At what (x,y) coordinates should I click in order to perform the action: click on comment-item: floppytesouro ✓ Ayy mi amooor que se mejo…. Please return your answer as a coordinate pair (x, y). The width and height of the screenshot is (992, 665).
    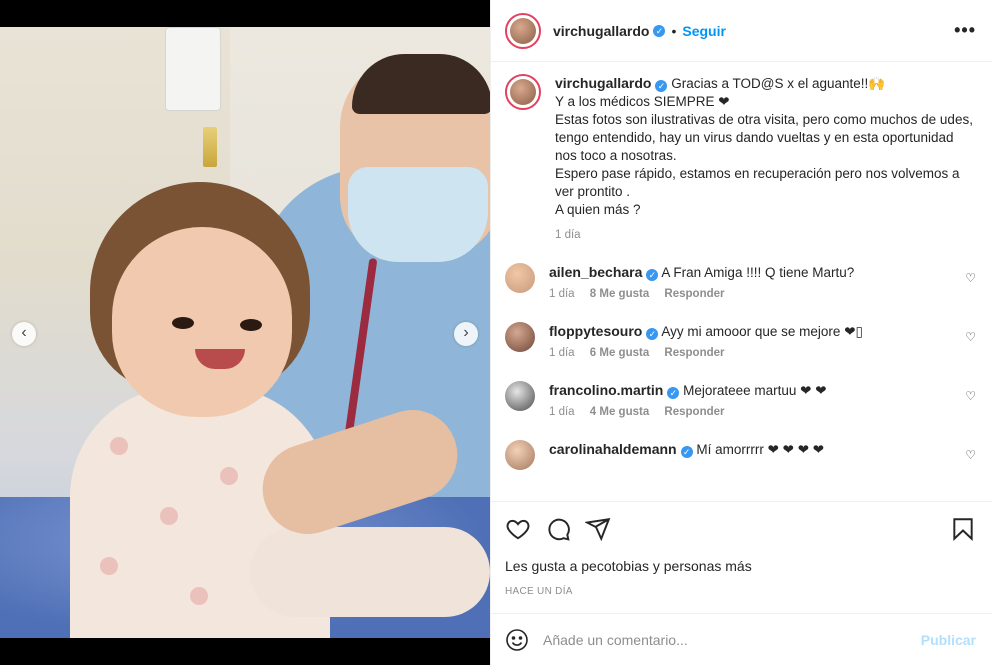
    Looking at the image, I should click on (740, 340).